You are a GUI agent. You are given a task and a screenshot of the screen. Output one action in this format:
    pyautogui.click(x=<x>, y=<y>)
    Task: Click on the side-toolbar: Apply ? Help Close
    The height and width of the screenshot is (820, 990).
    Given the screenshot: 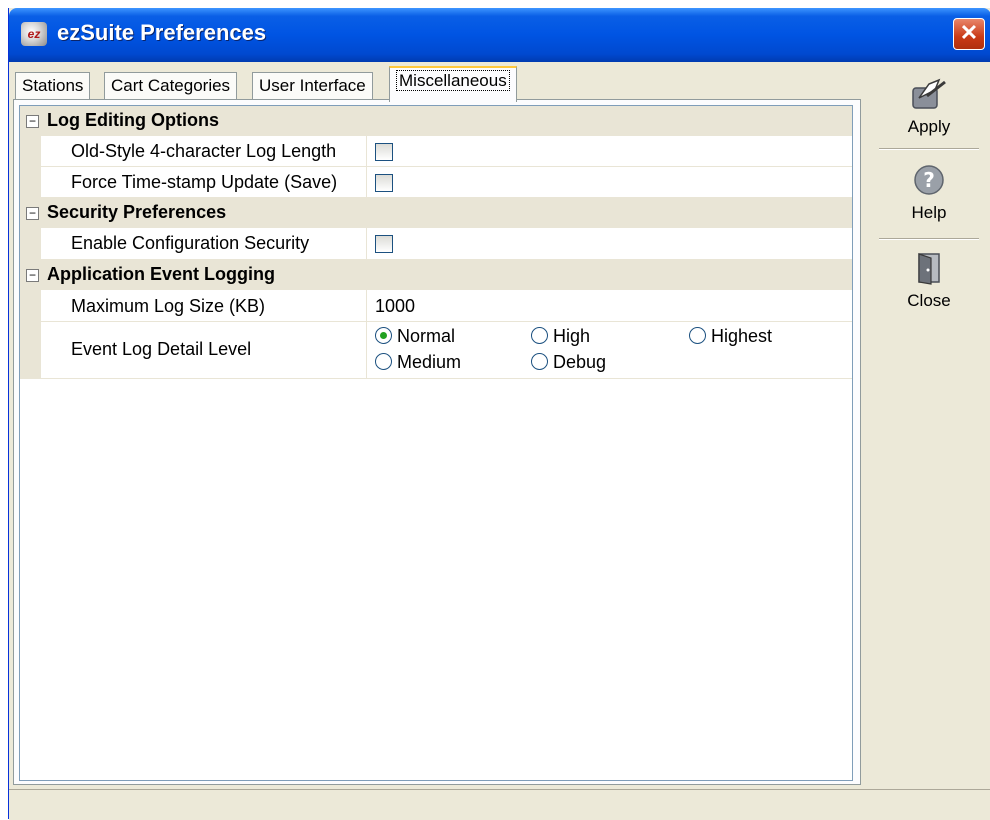 What is the action you would take?
    pyautogui.click(x=928, y=422)
    